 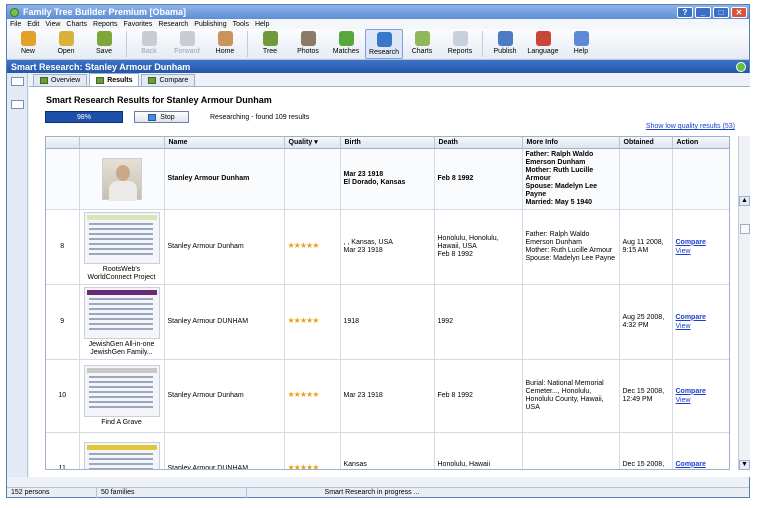 I want to click on more-info-cell, so click(x=571, y=322).